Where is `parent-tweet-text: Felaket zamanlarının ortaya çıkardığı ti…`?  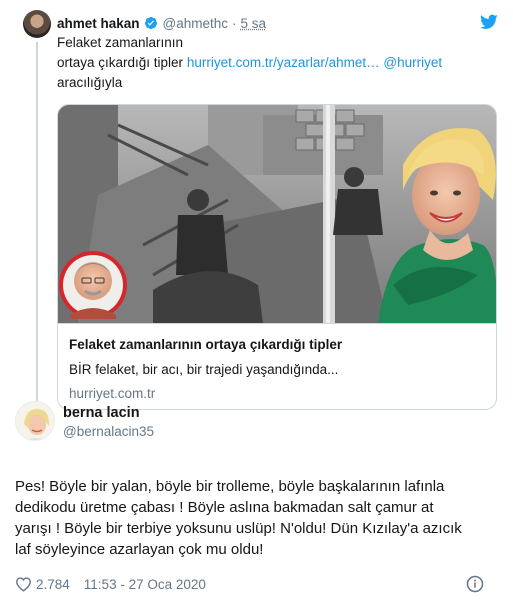 parent-tweet-text: Felaket zamanlarının ortaya çıkardığı ti… is located at coordinates (267, 63).